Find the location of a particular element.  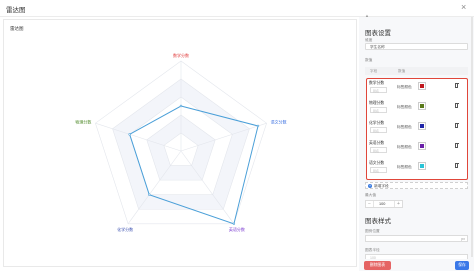

scroll-up-icon: ▲ is located at coordinates (367, 15).